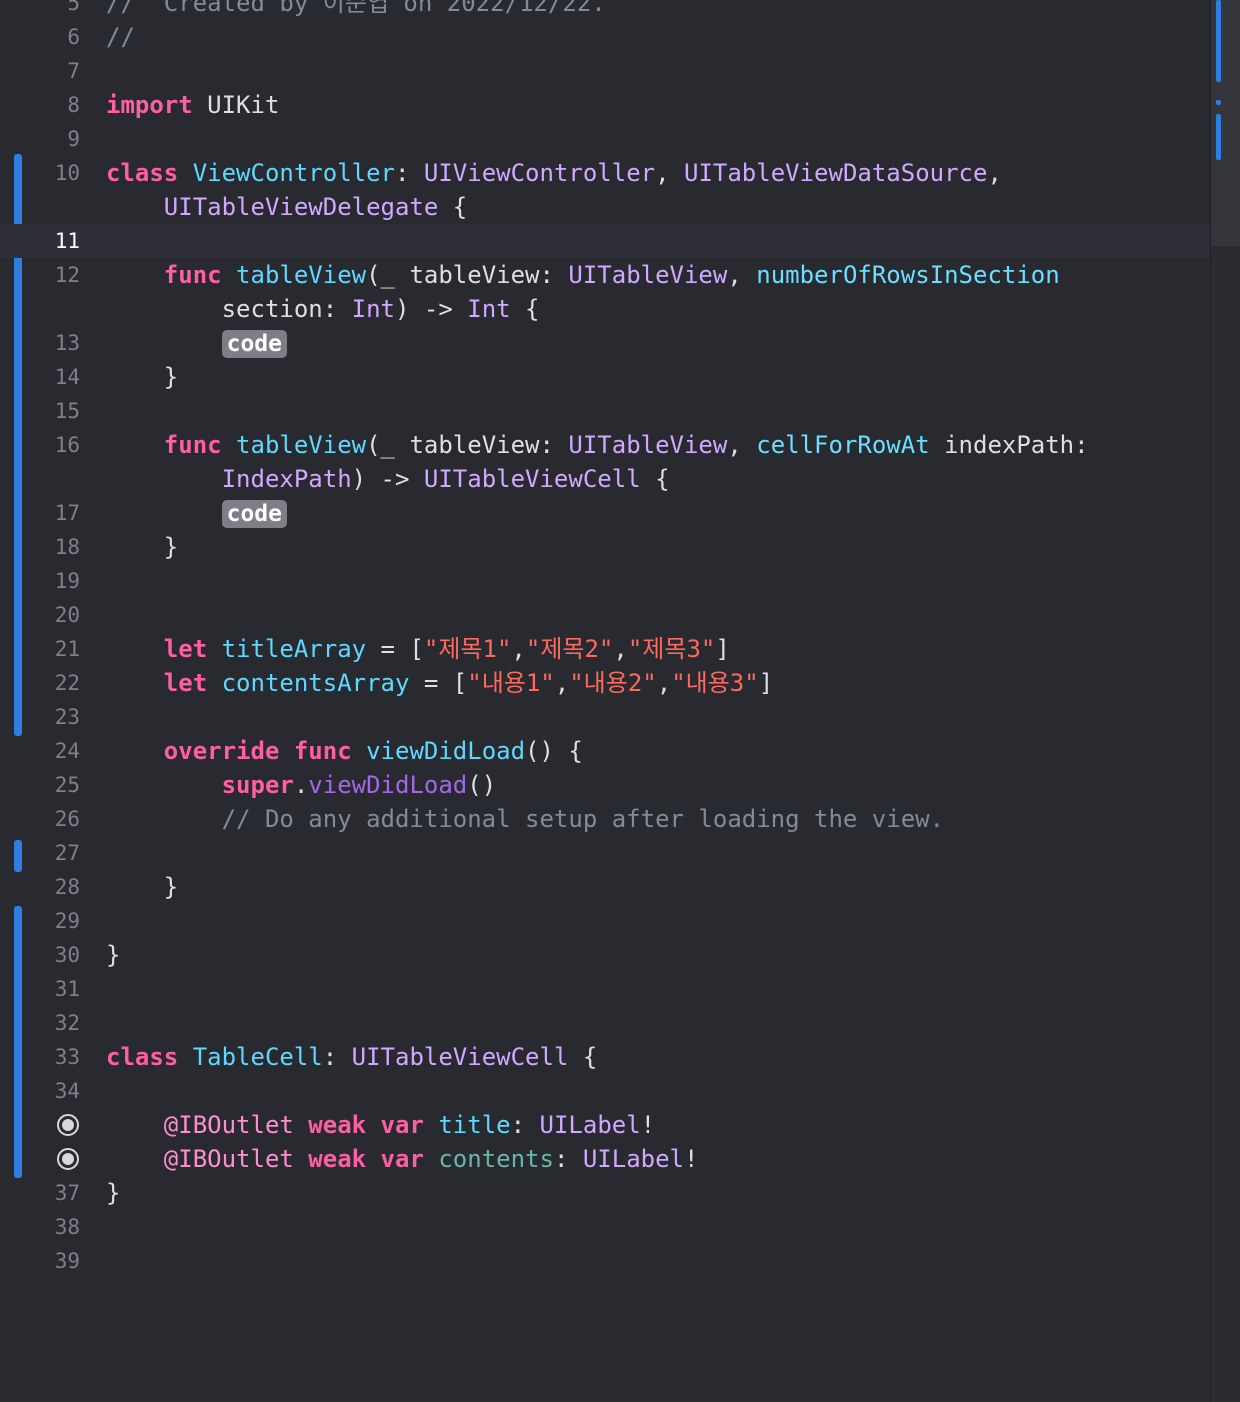  What do you see at coordinates (55, 513) in the screenshot?
I see `line-number: 17` at bounding box center [55, 513].